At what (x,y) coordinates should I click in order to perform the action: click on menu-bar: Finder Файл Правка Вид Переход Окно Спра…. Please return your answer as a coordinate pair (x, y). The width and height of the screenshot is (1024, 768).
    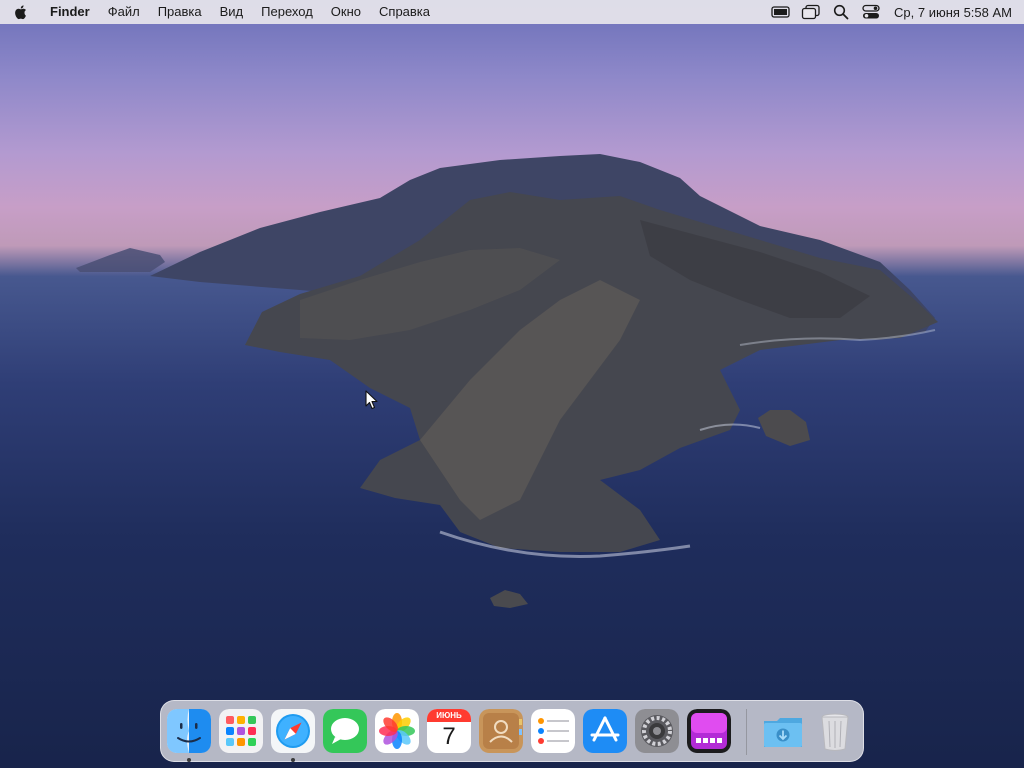
    Looking at the image, I should click on (512, 12).